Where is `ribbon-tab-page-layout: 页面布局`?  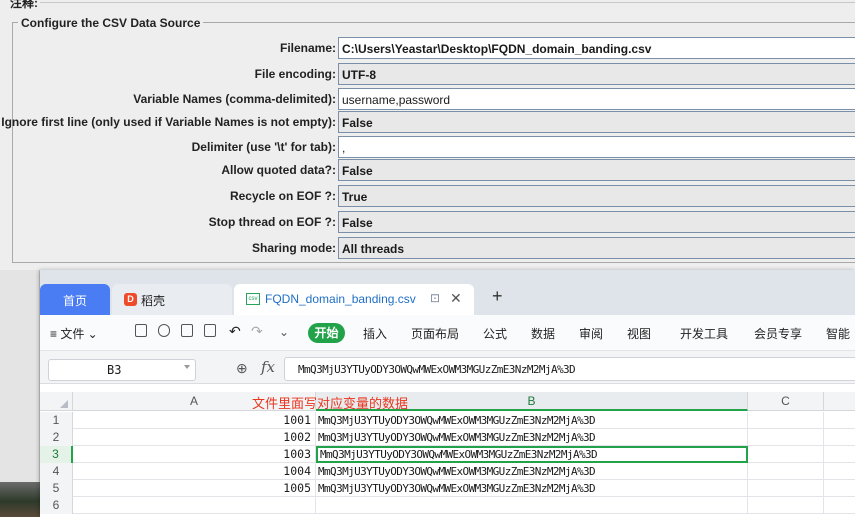
ribbon-tab-page-layout: 页面布局 is located at coordinates (435, 333).